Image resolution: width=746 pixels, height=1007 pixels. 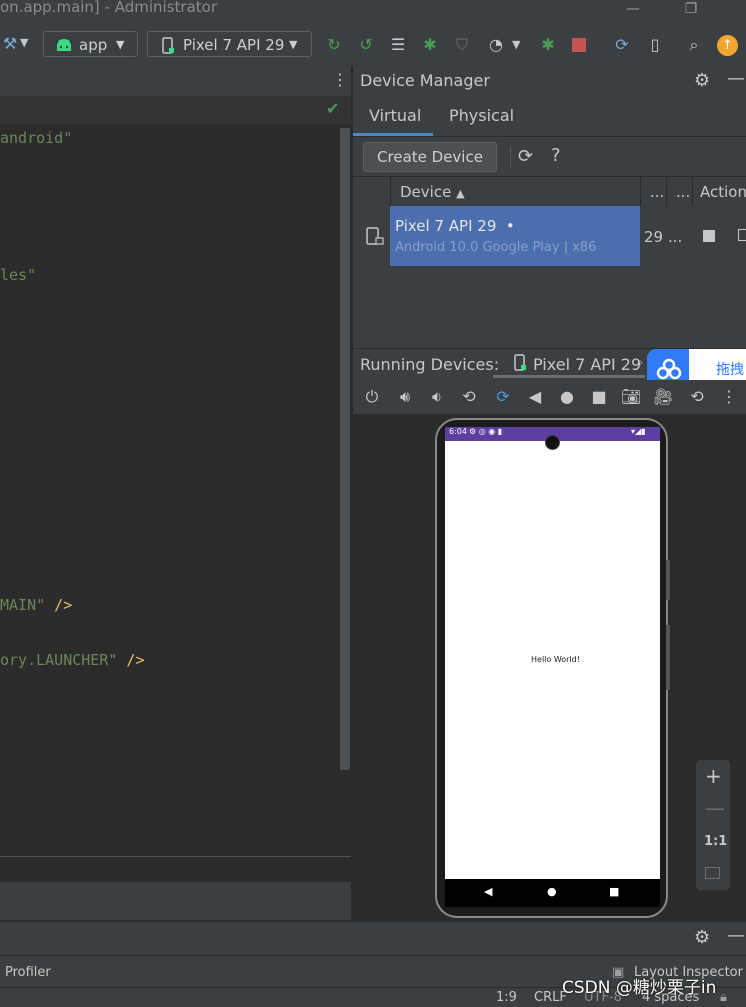 I want to click on stop-device-icon, so click(x=709, y=236).